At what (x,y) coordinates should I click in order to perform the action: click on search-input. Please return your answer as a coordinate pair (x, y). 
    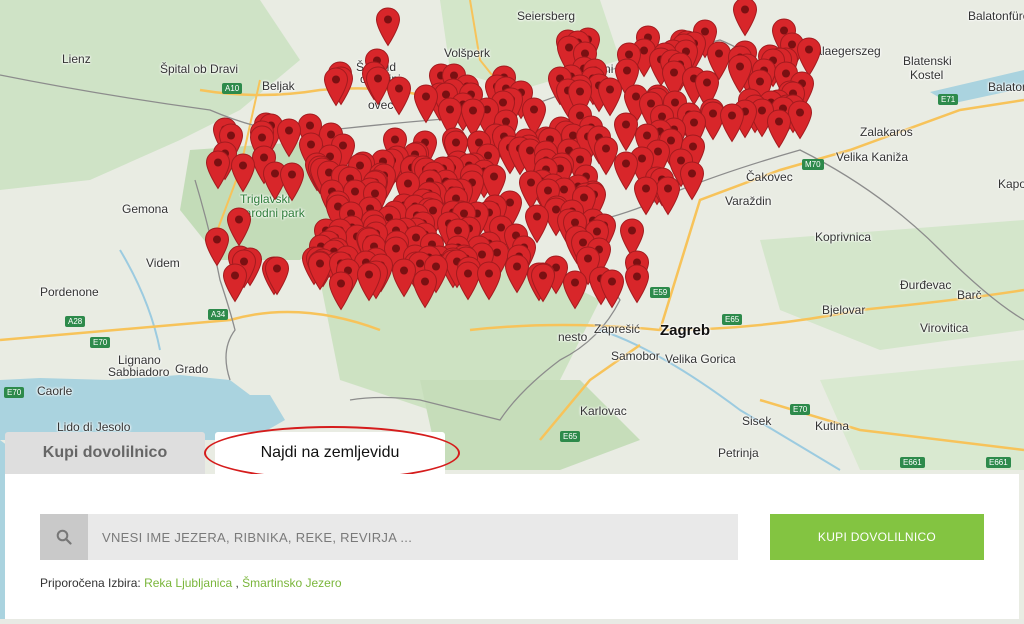
    Looking at the image, I should click on (413, 537).